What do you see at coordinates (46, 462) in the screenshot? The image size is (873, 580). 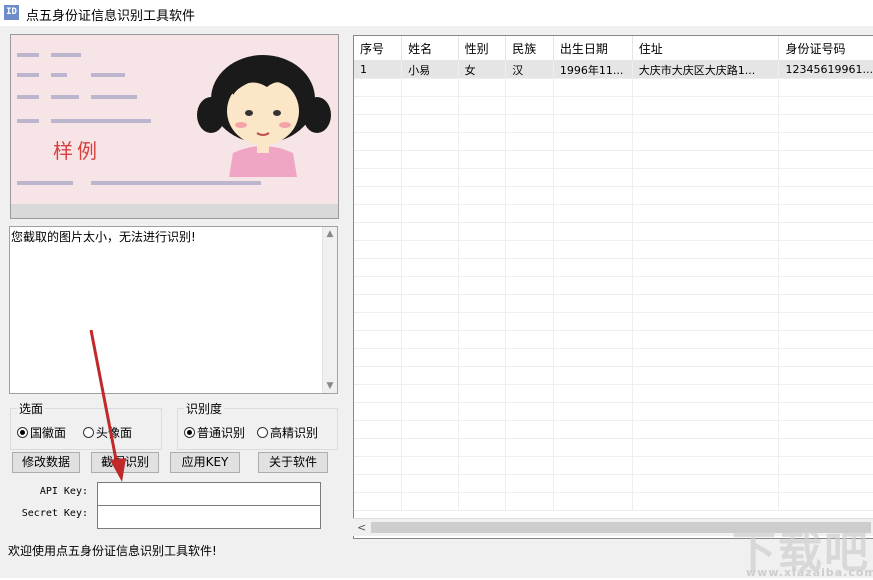 I see `modify-data-button: 修改数据` at bounding box center [46, 462].